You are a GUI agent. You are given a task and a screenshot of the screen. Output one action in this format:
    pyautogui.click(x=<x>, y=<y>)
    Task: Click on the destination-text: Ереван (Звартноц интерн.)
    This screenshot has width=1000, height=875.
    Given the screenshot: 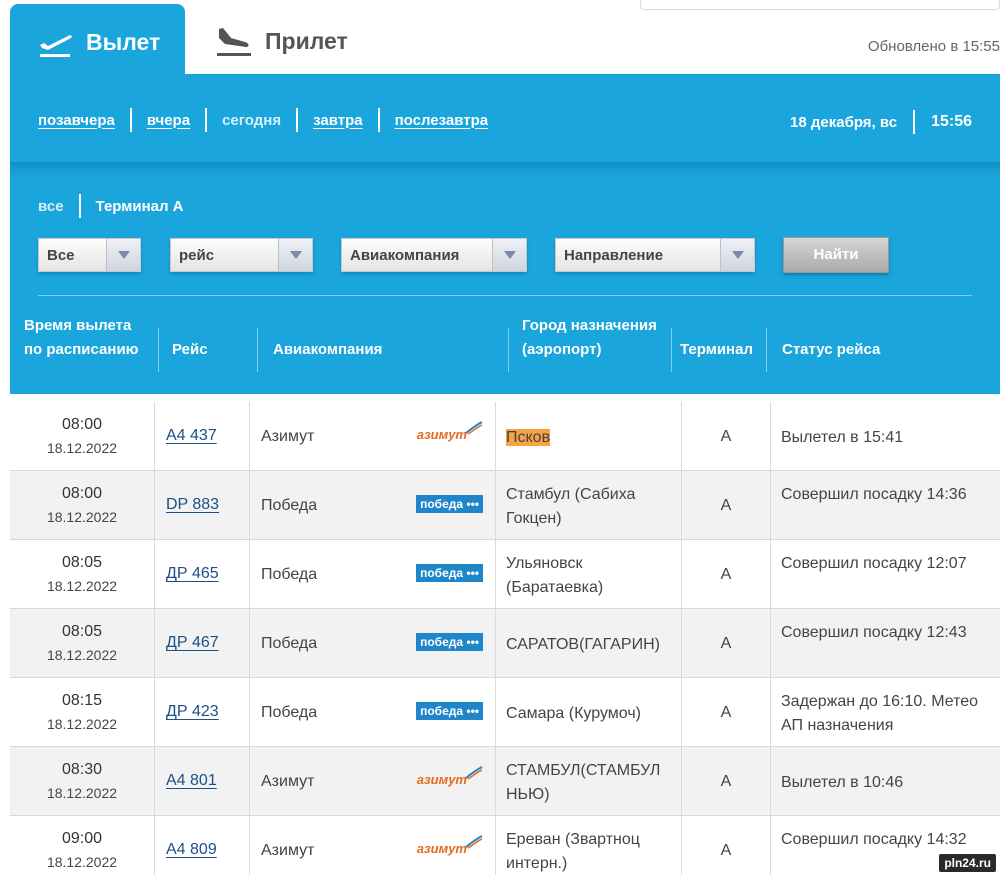 What is the action you would take?
    pyautogui.click(x=573, y=851)
    